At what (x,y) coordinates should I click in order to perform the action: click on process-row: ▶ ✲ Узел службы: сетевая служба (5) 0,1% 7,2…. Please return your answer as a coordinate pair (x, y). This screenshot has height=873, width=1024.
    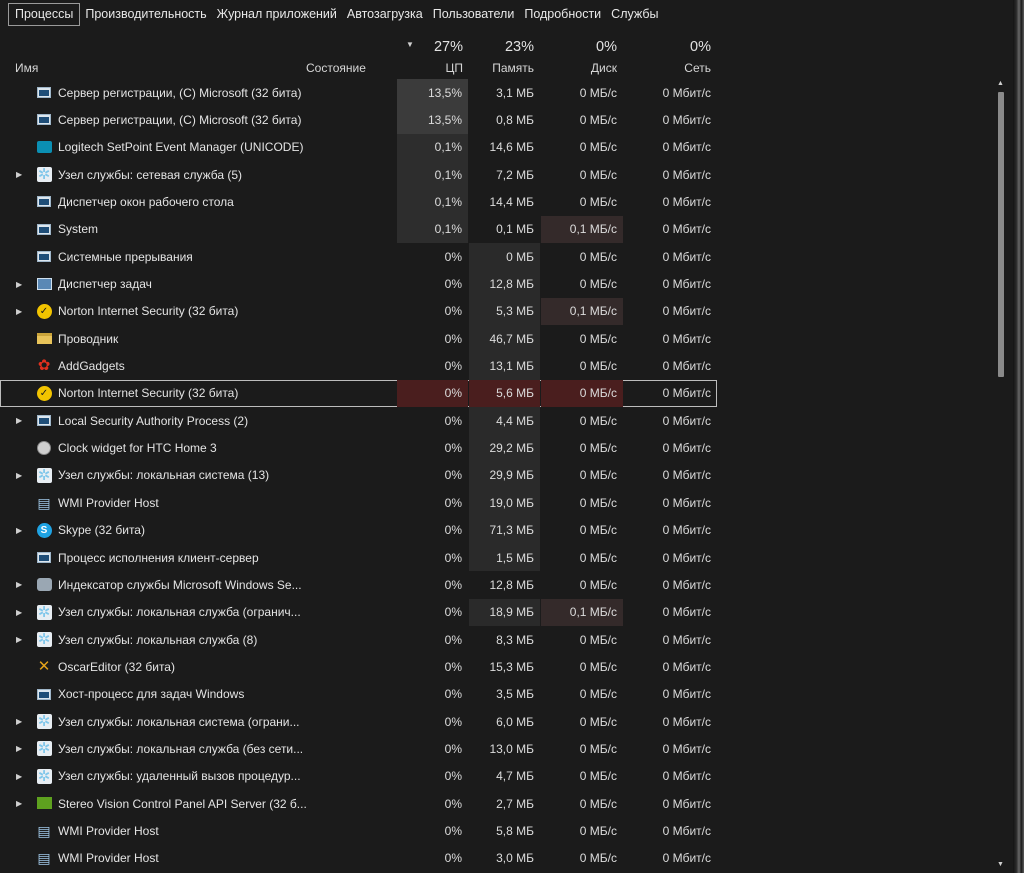
    Looking at the image, I should click on (360, 175).